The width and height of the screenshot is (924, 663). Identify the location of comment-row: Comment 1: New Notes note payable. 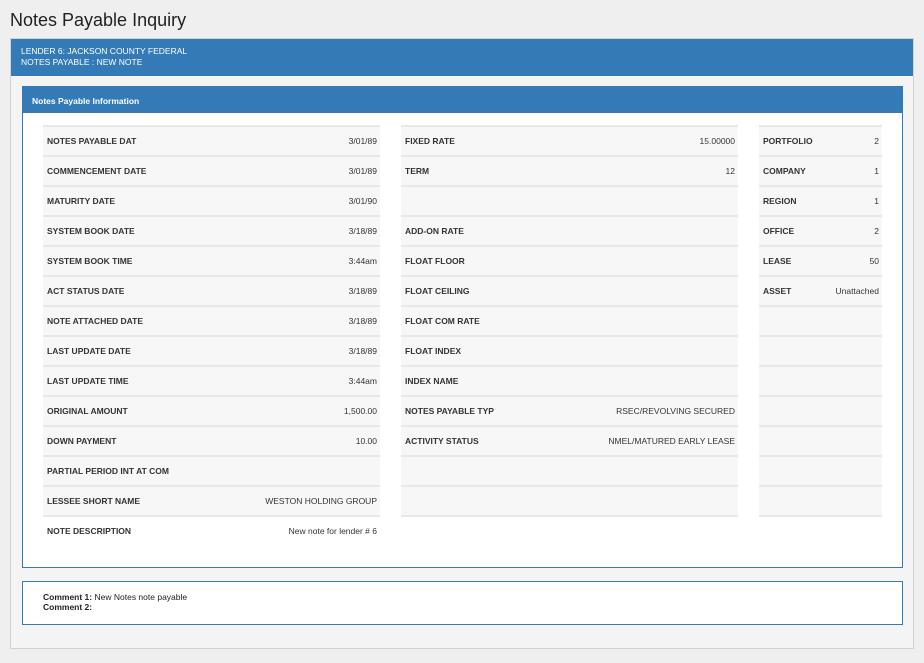
(472, 597).